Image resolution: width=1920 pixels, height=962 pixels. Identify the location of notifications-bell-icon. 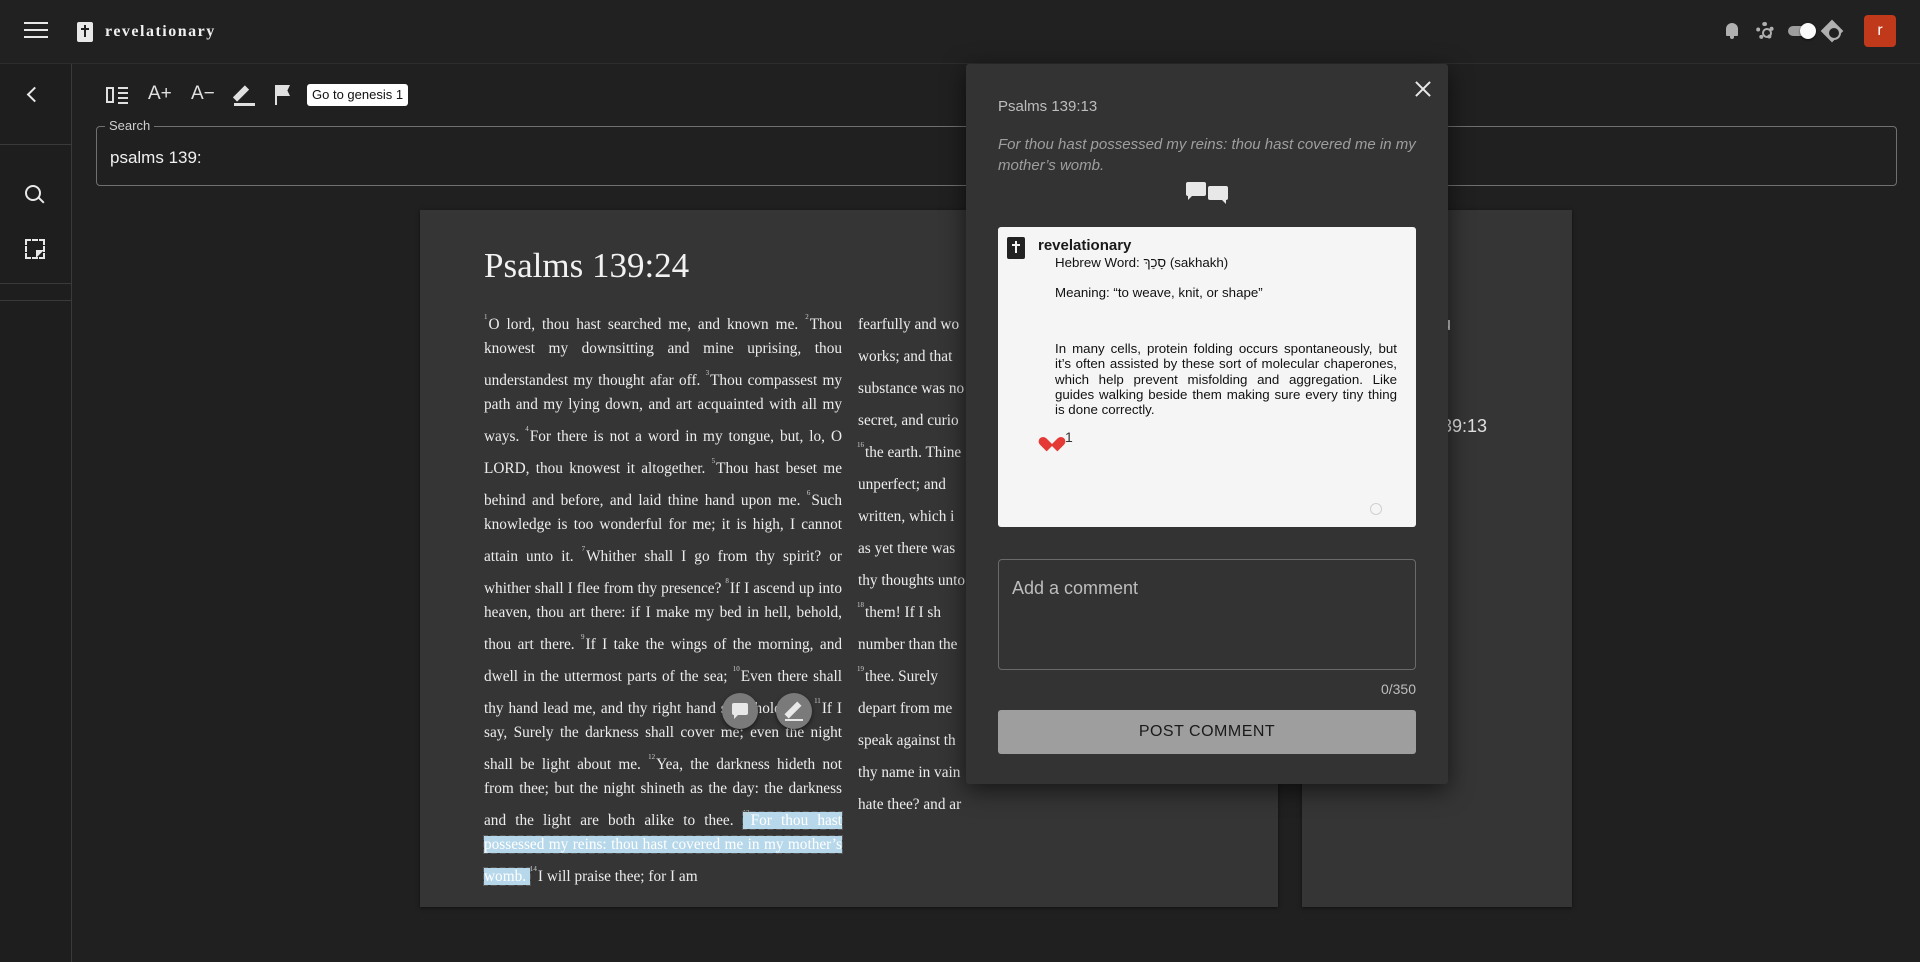
(1732, 31).